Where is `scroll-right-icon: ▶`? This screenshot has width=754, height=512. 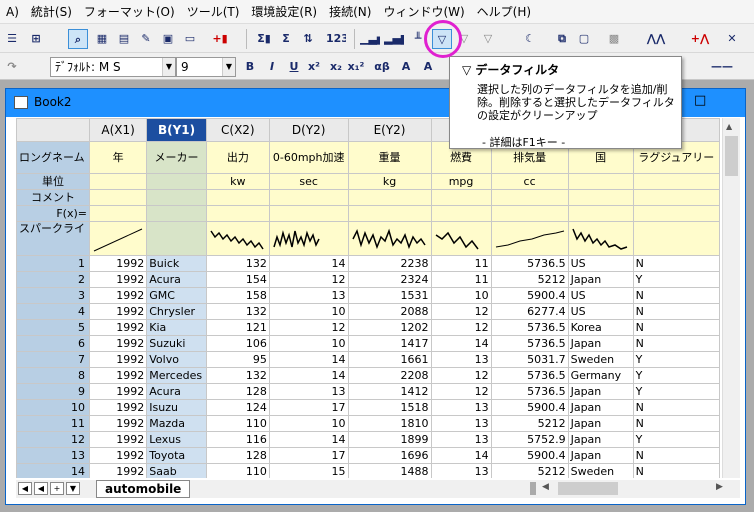 scroll-right-icon: ▶ is located at coordinates (719, 487).